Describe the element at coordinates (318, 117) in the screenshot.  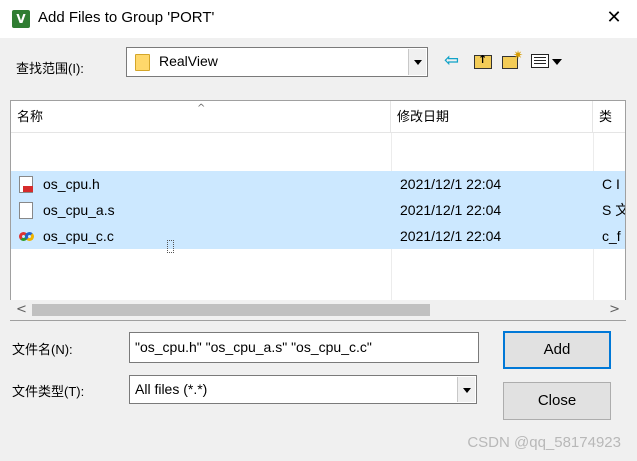
I see `column-header: 名称 ^ 修改日期 类` at that location.